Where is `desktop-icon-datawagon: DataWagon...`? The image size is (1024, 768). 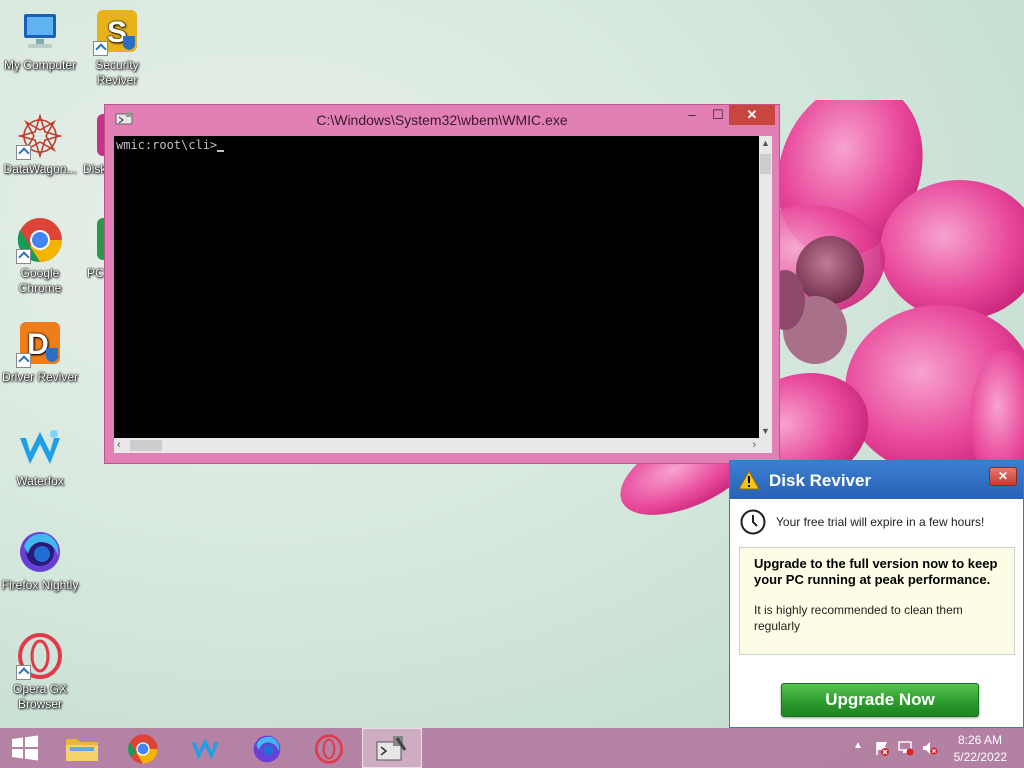 desktop-icon-datawagon: DataWagon... is located at coordinates (40, 144).